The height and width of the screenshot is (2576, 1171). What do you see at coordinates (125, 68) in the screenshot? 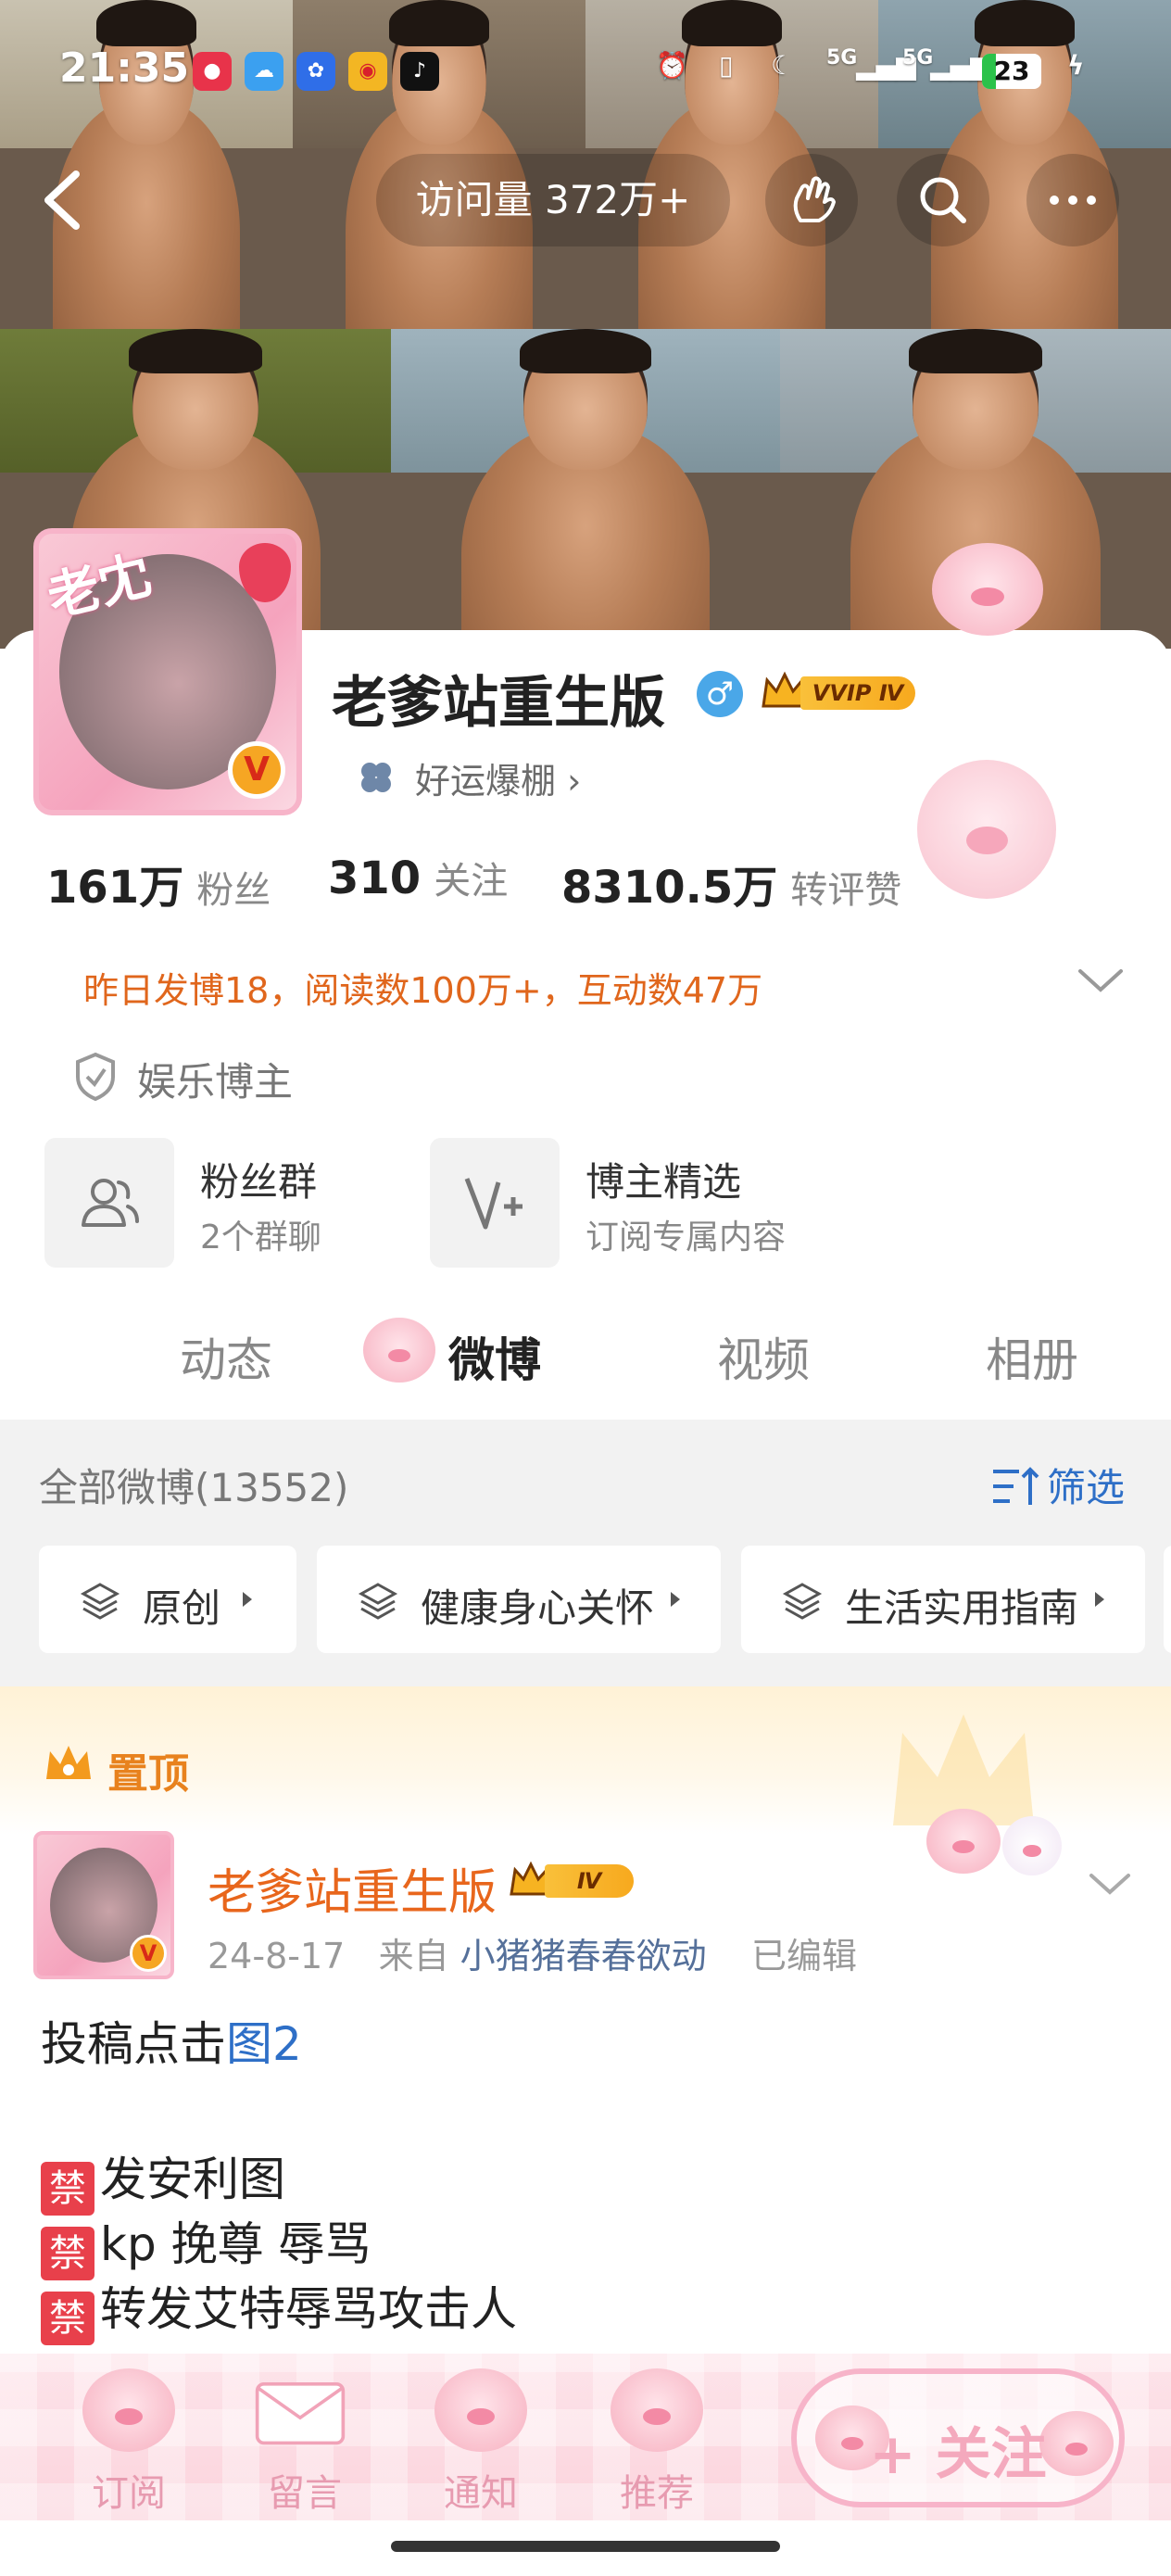
I see `status-time: 21:35` at bounding box center [125, 68].